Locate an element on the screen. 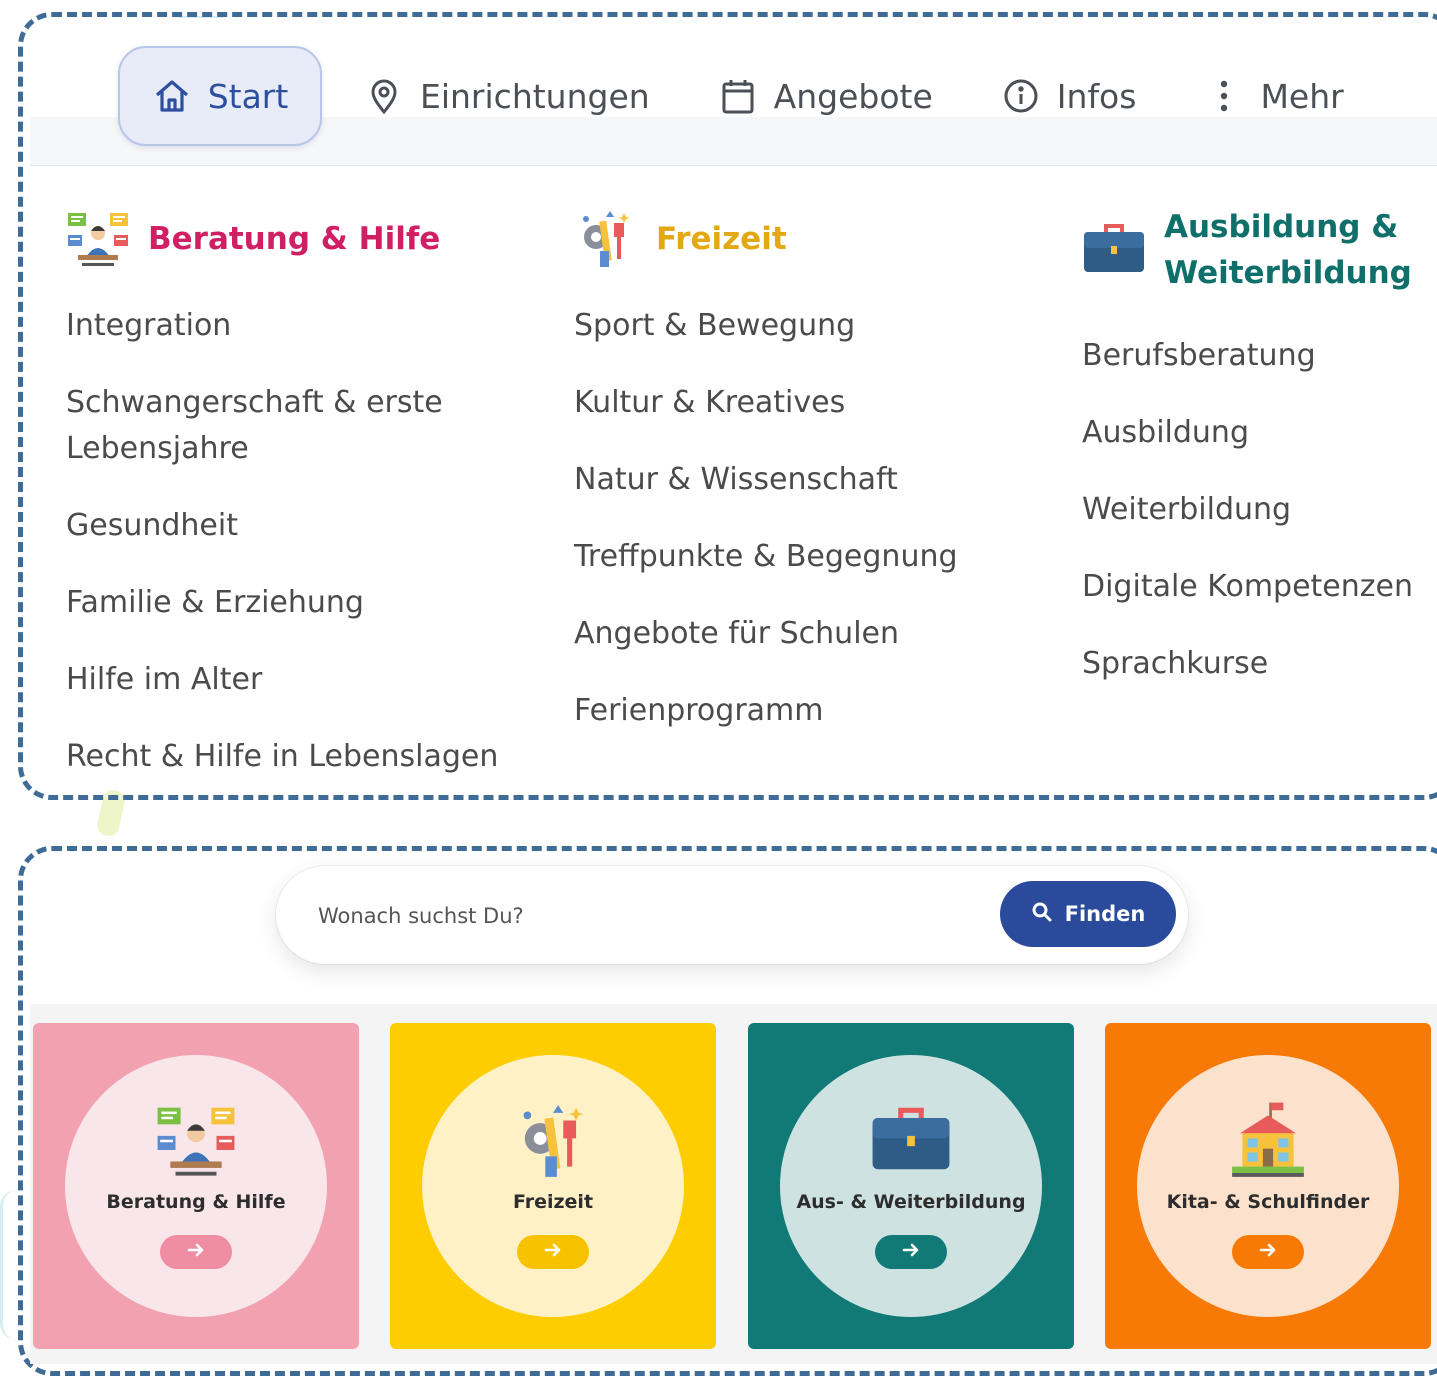 The height and width of the screenshot is (1376, 1437). menu-link: Recht & Hilfe in Lebenslagen is located at coordinates (306, 757).